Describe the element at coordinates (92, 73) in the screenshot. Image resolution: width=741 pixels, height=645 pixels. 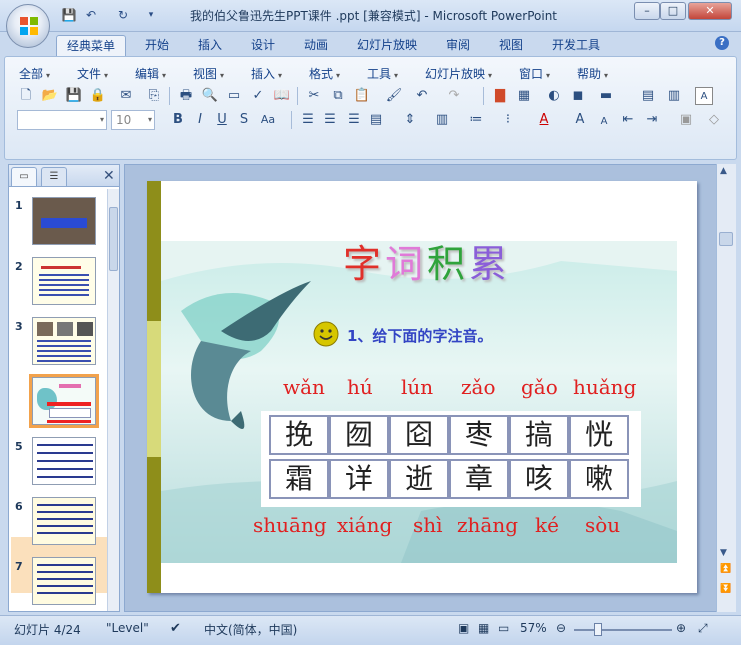
I see `menu-file: 文件 ▾` at that location.